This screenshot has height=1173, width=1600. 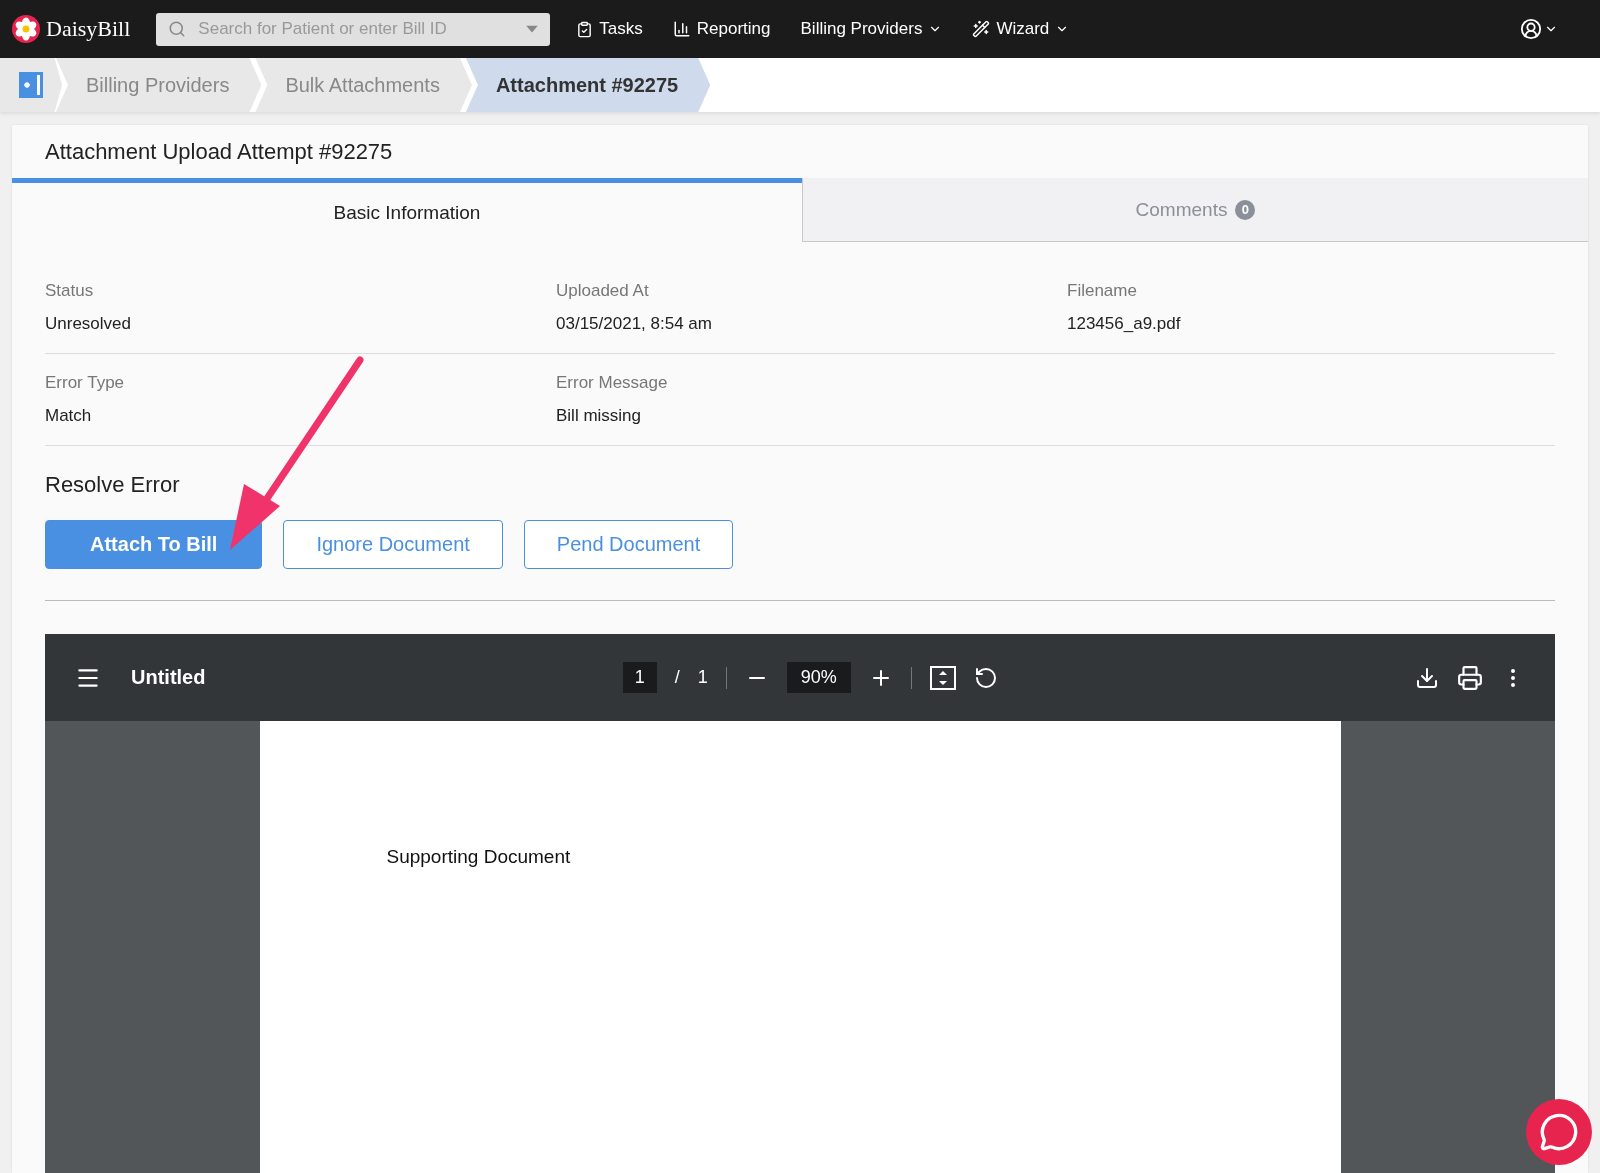 What do you see at coordinates (942, 677) in the screenshot?
I see `fit-page-icon` at bounding box center [942, 677].